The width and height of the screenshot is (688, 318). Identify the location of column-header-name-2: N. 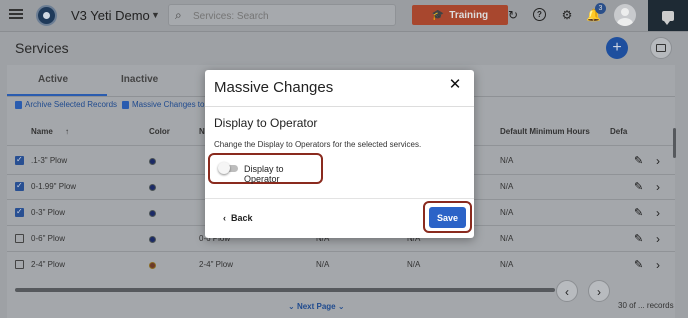
(202, 131).